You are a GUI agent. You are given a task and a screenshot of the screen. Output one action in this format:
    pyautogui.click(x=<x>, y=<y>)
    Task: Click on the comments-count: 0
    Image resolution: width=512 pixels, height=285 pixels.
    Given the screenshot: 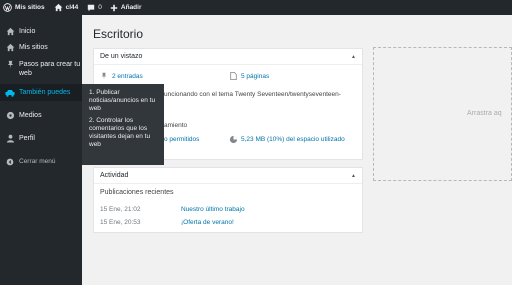 What is the action you would take?
    pyautogui.click(x=100, y=7)
    